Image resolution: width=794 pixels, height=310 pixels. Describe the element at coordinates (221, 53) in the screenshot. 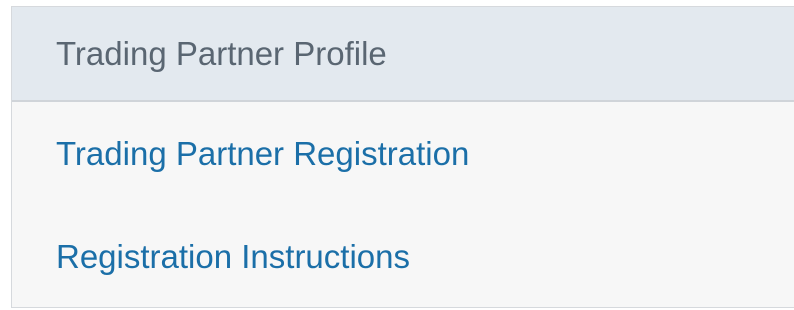

I see `panel-title: Trading Partner Profile` at that location.